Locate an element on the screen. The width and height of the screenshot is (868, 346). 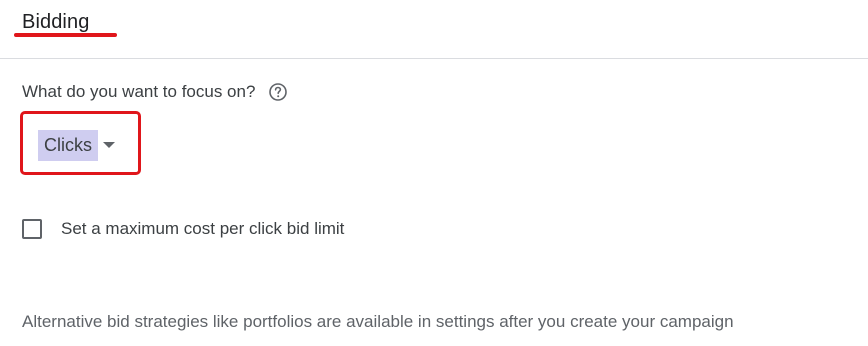
bid-limit-checkbox-row: Set a maximum cost per click bid limit is located at coordinates (183, 229).